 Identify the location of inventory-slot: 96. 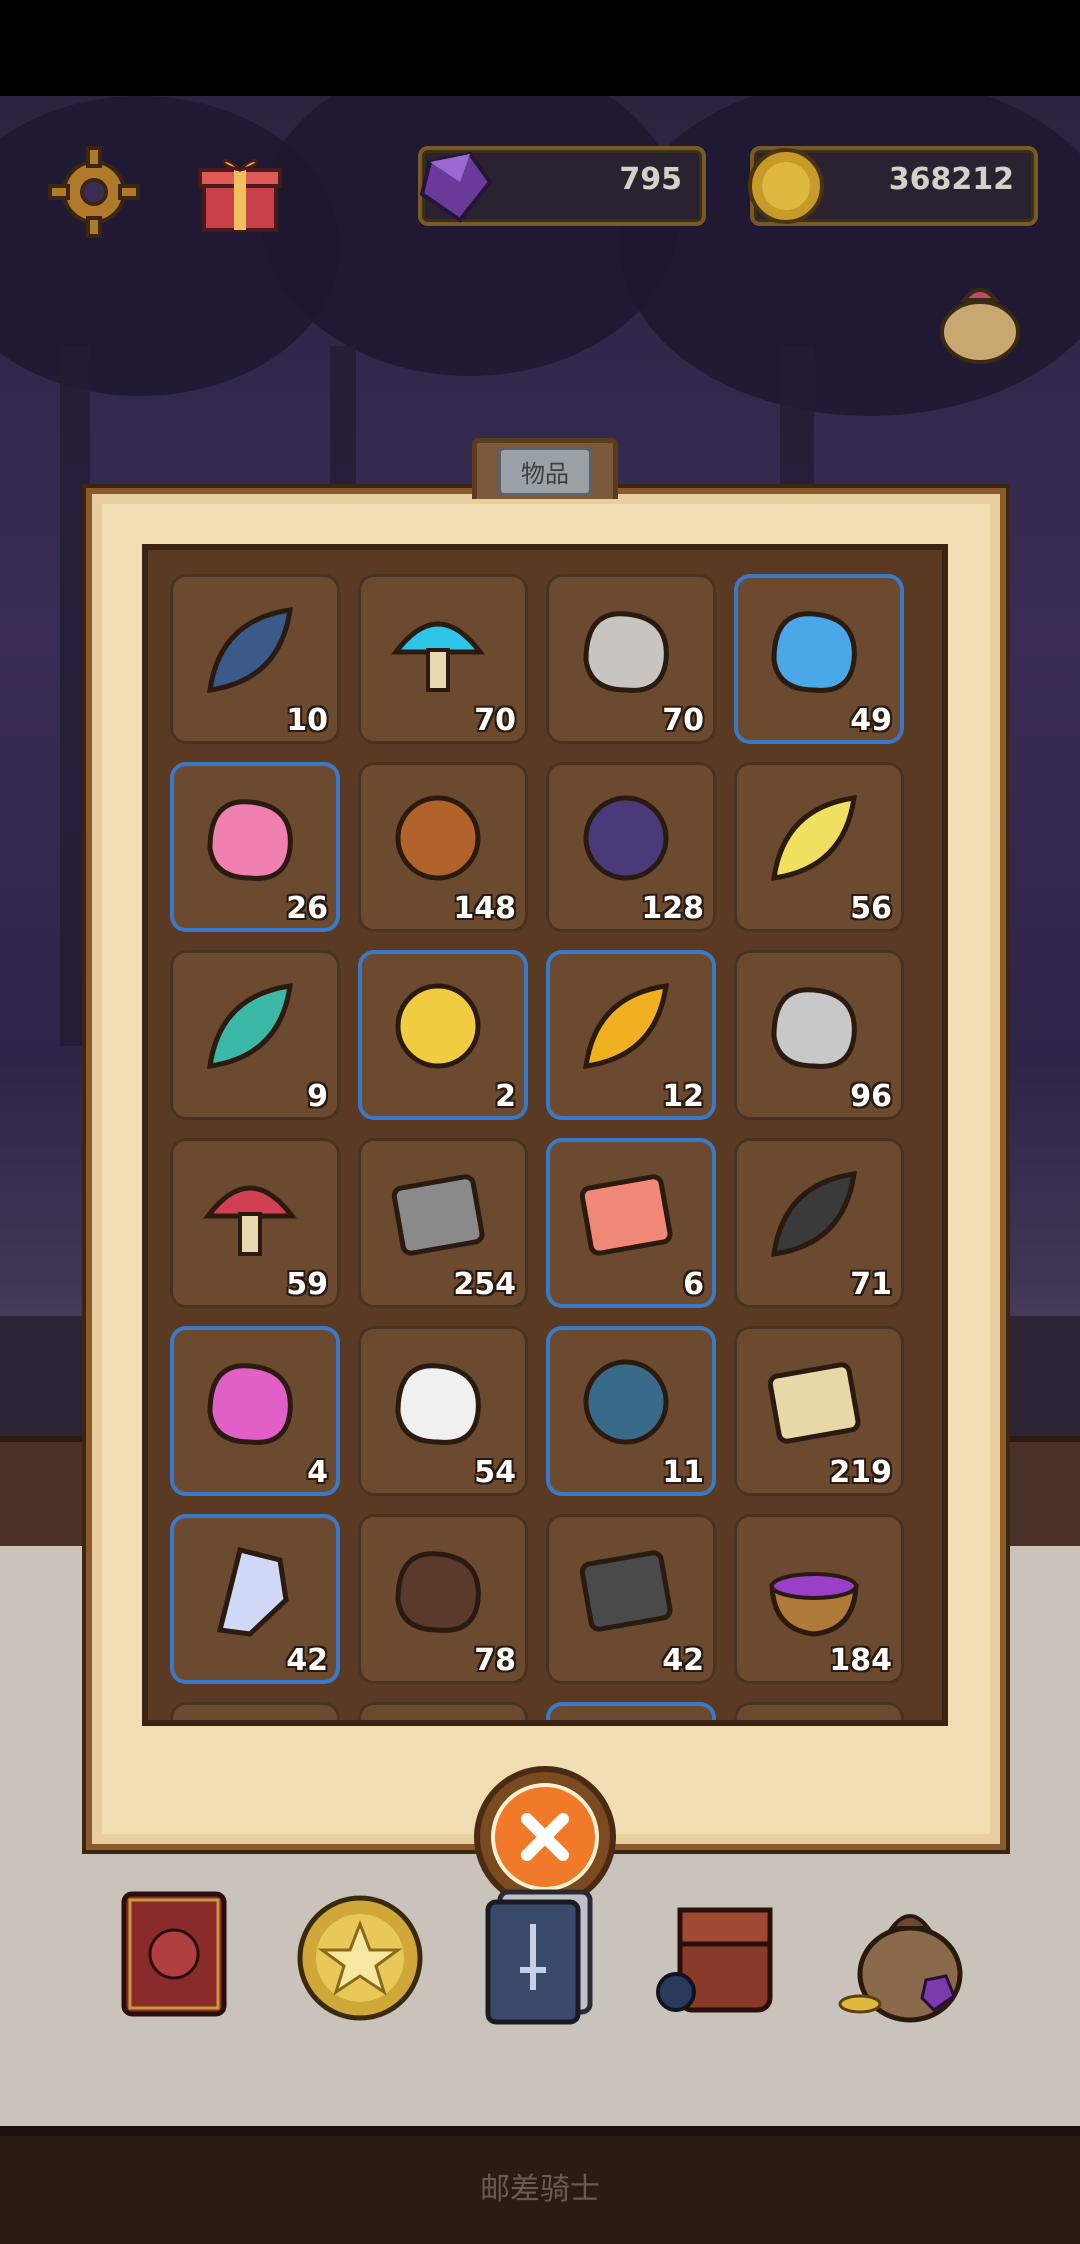
(819, 1035).